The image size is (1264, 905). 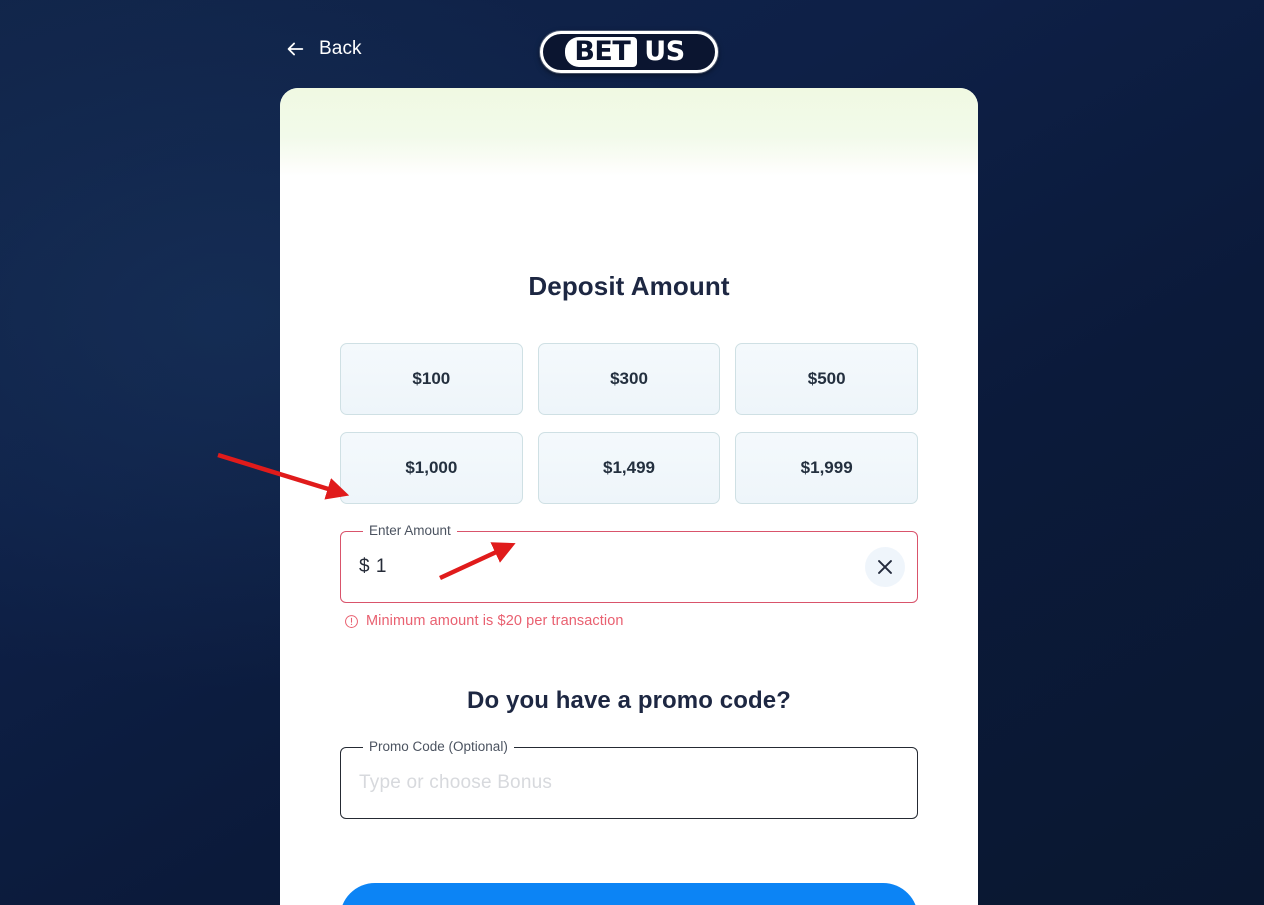 What do you see at coordinates (601, 52) in the screenshot?
I see `logo-text-bet: BET` at bounding box center [601, 52].